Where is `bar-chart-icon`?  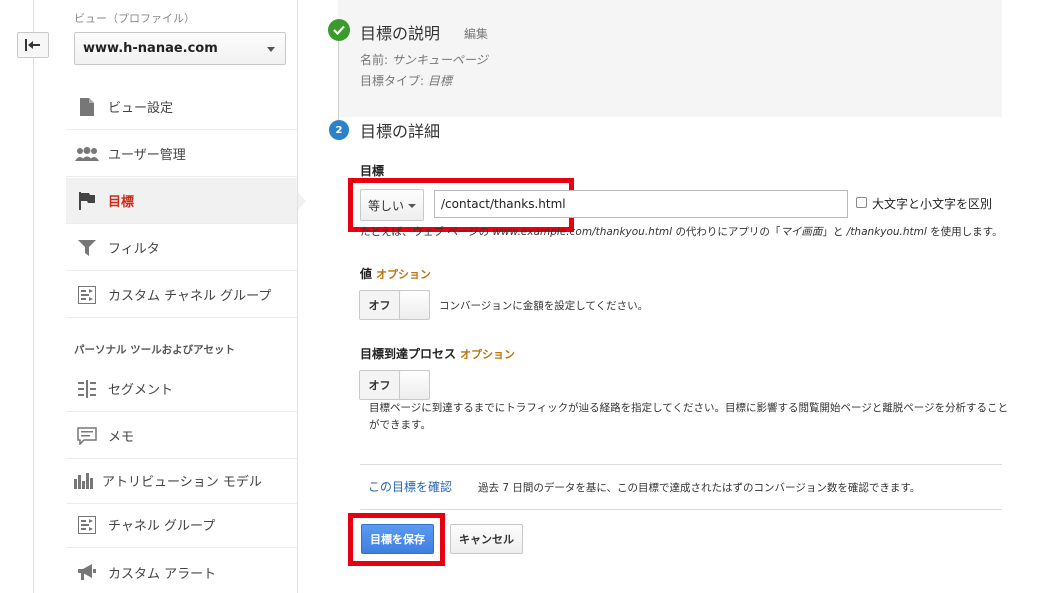 bar-chart-icon is located at coordinates (84, 480).